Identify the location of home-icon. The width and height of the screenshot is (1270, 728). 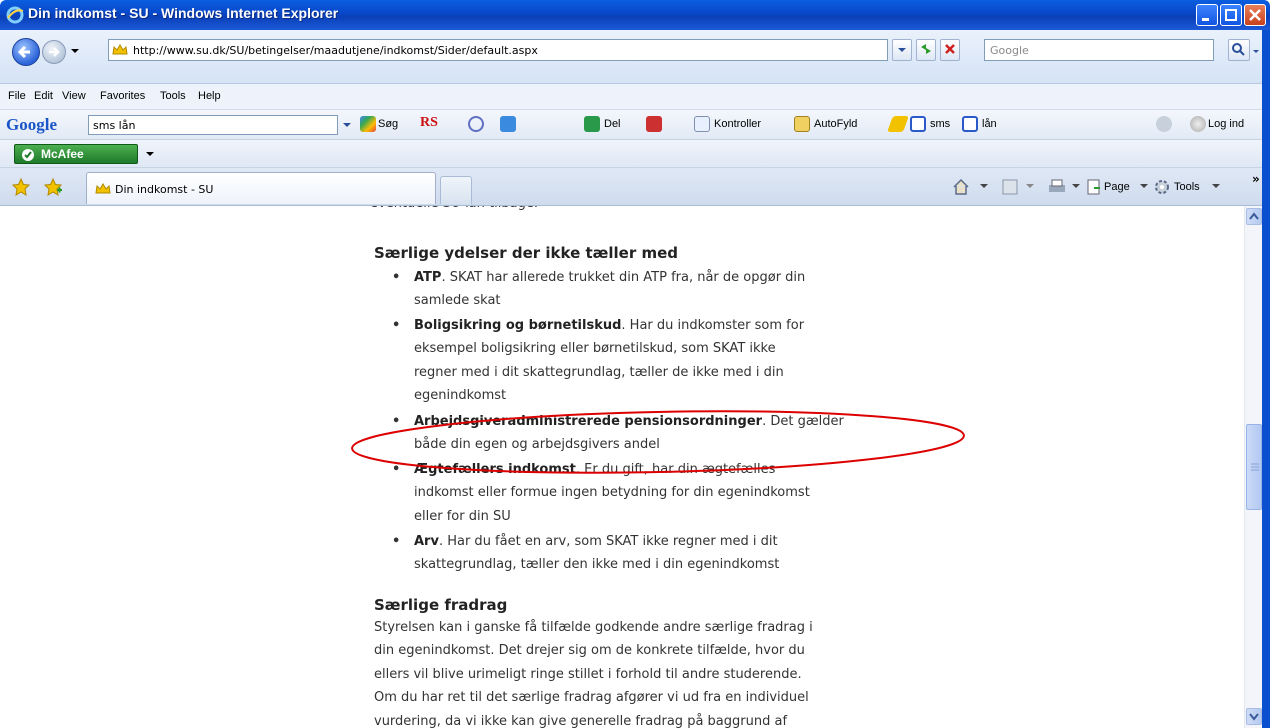
(961, 187).